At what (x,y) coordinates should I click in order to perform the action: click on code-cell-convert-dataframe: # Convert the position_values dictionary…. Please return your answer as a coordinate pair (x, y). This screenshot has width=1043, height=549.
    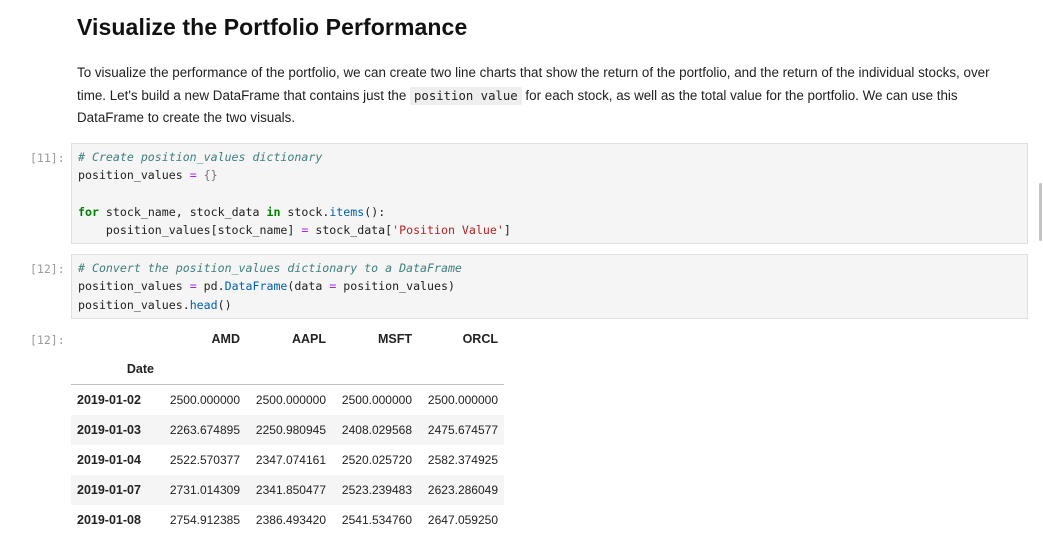
    Looking at the image, I should click on (549, 286).